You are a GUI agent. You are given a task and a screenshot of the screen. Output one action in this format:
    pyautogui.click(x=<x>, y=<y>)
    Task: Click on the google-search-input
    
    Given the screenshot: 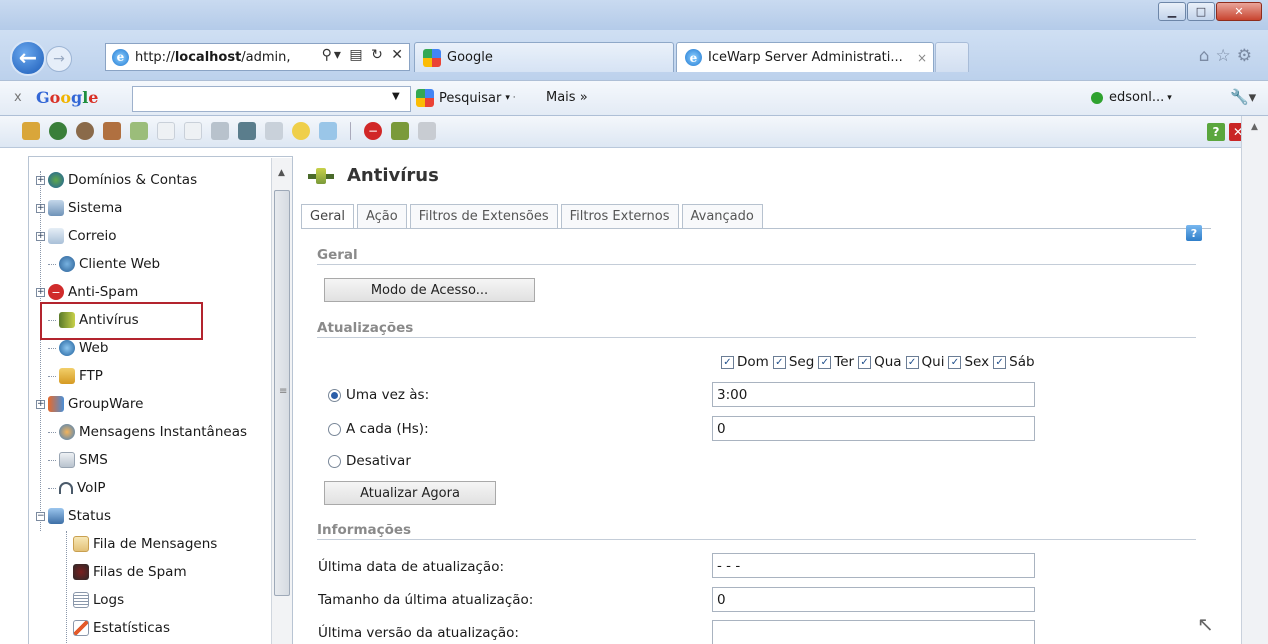 What is the action you would take?
    pyautogui.click(x=271, y=99)
    